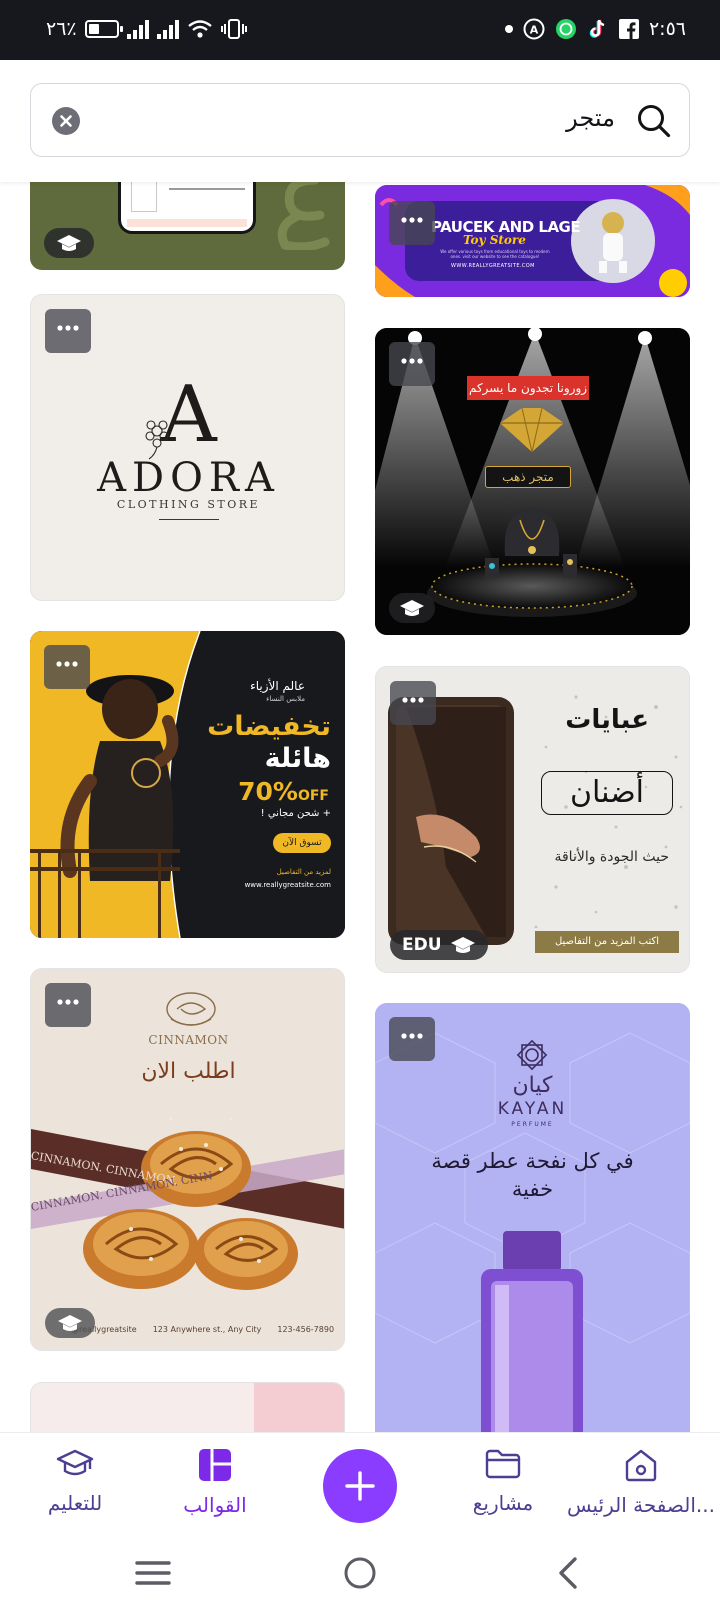  Describe the element at coordinates (295, 813) in the screenshot. I see `fashion-shipping: + شحن مجاني !` at that location.